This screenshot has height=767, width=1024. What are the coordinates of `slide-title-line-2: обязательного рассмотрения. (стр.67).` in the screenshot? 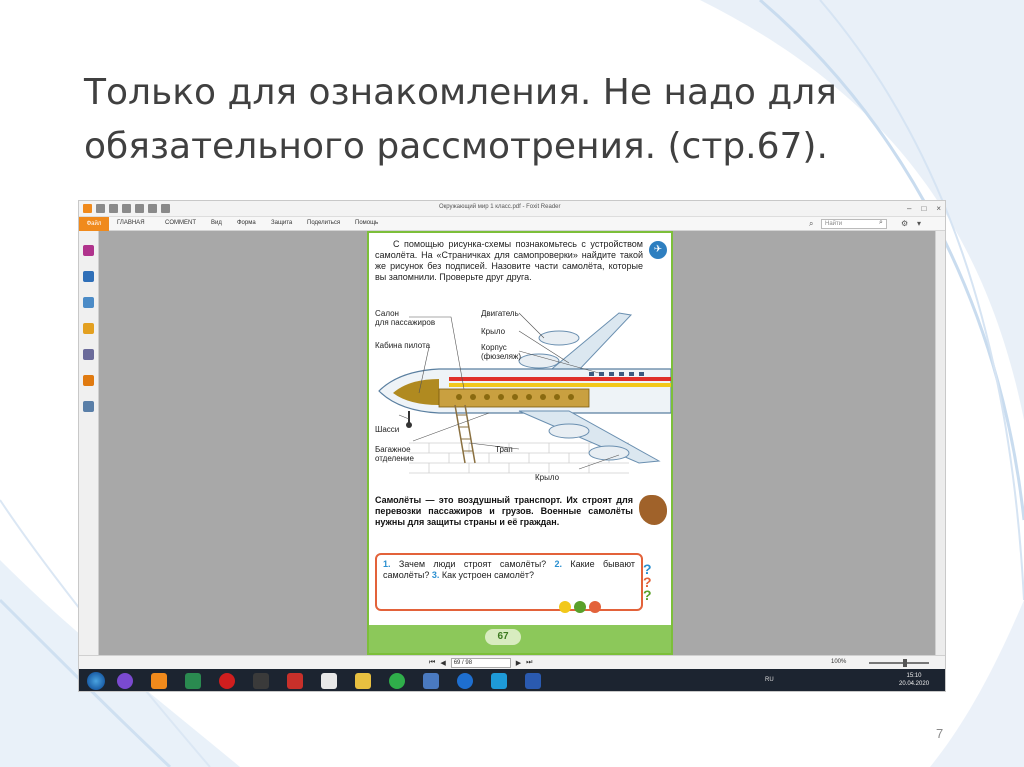 It's located at (456, 146).